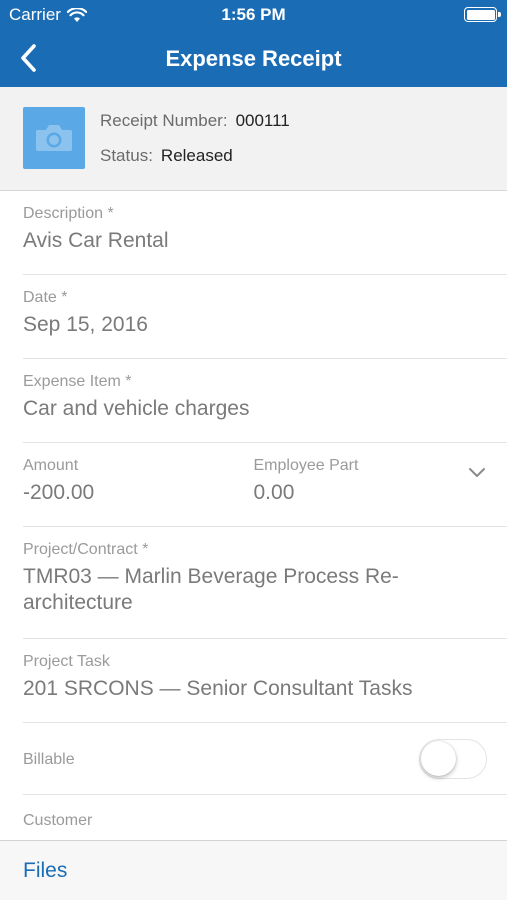  I want to click on receipt-number-value: 000111, so click(262, 120).